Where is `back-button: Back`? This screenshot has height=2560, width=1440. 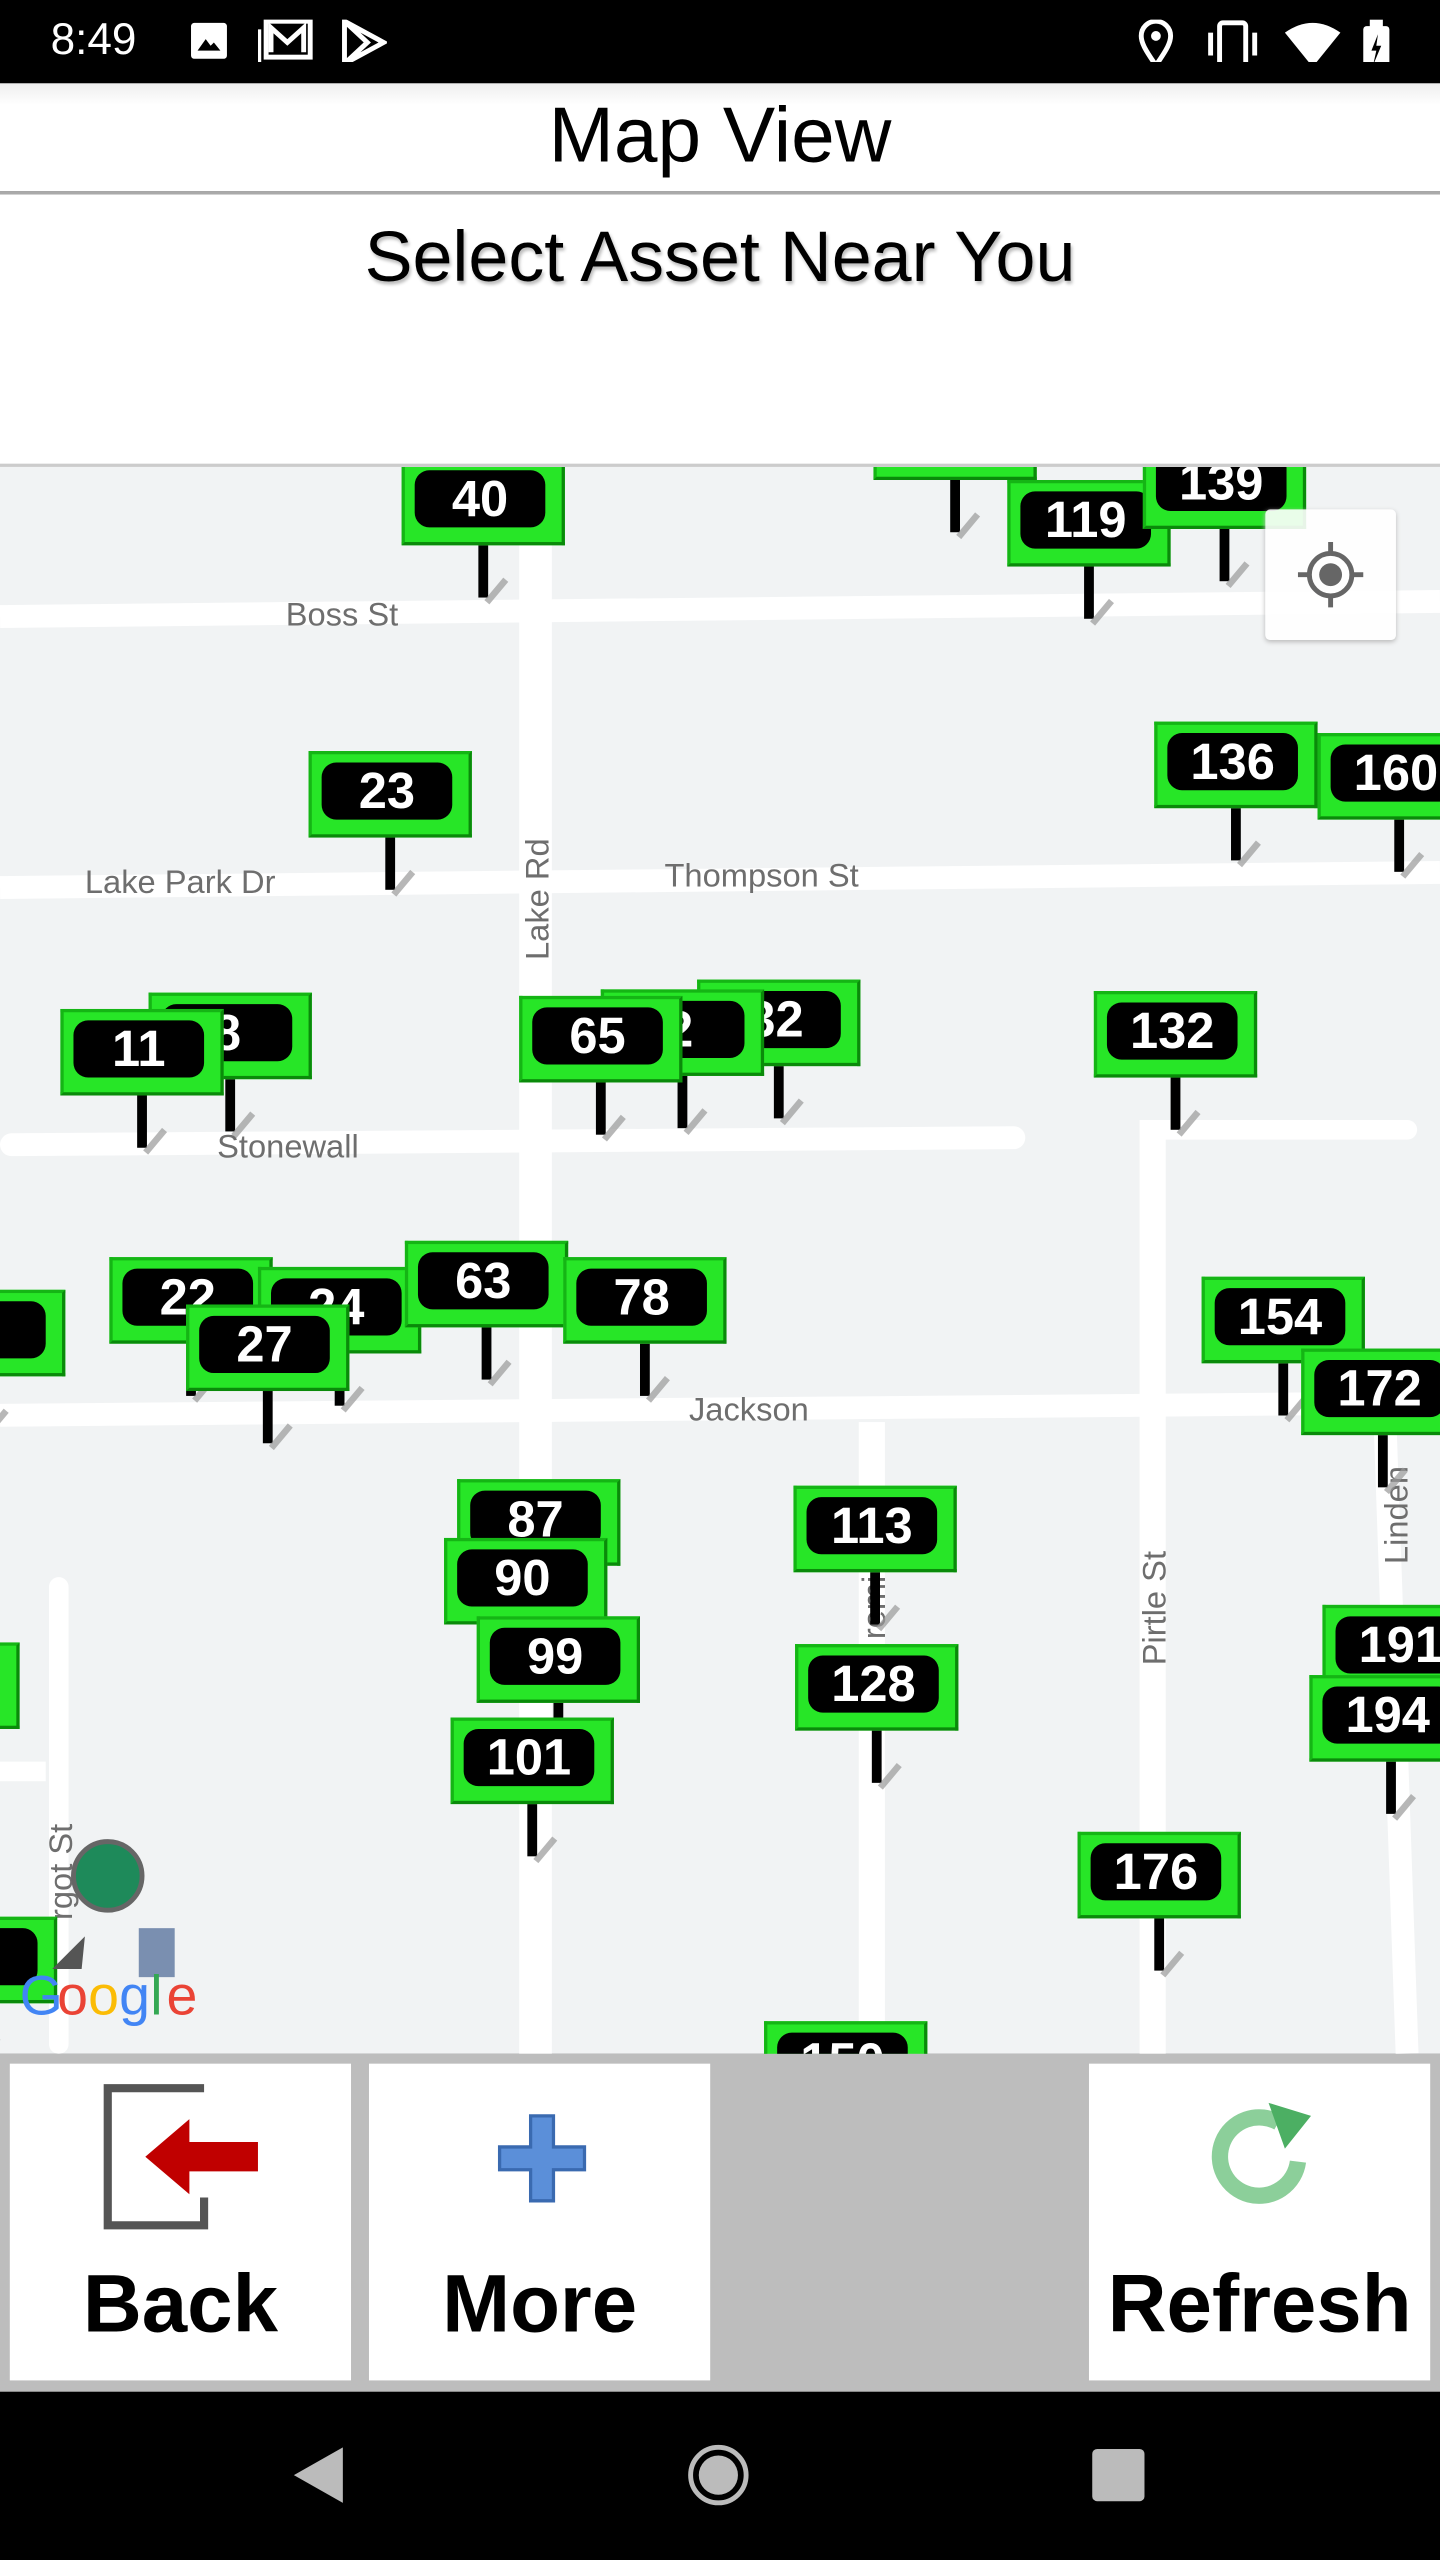 back-button: Back is located at coordinates (180, 2222).